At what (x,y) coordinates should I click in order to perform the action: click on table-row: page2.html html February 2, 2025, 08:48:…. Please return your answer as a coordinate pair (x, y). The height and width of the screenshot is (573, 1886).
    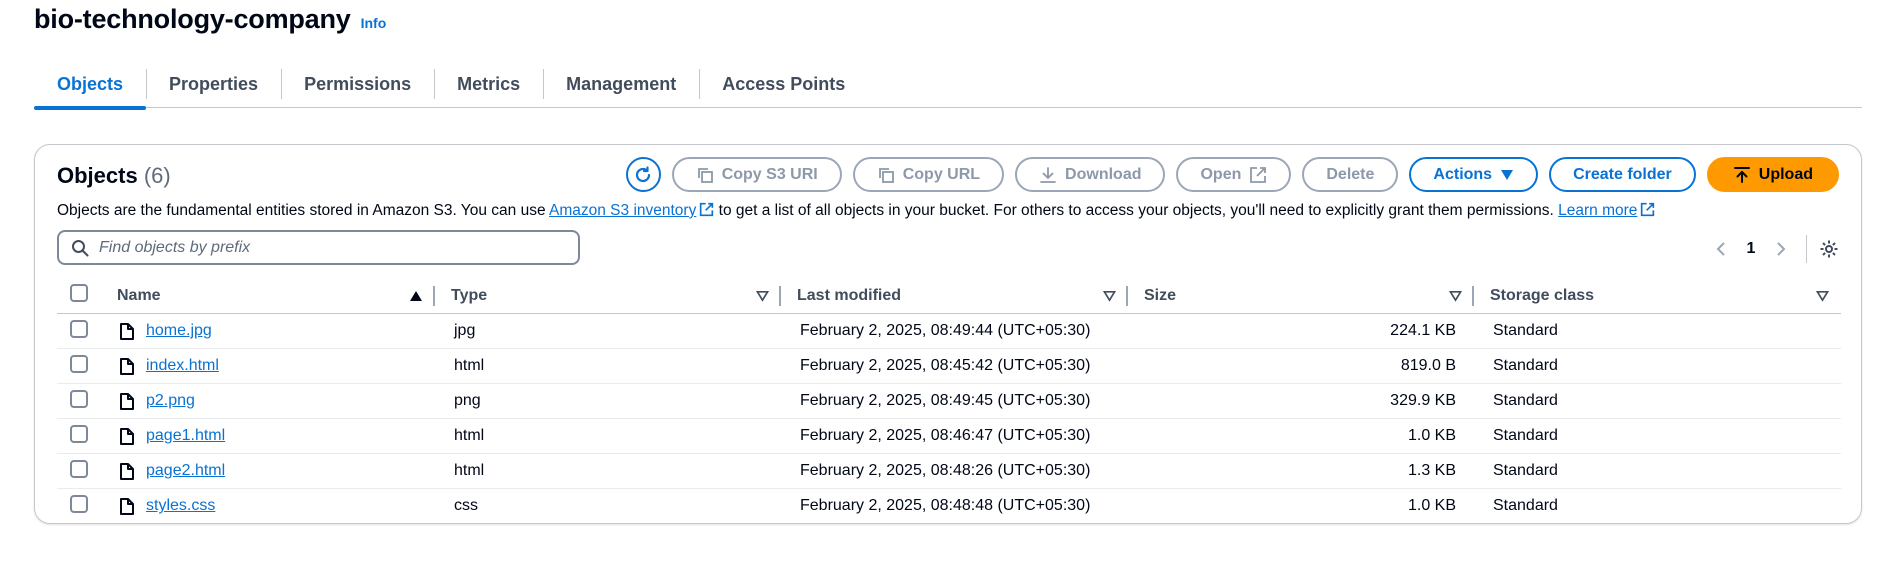
    Looking at the image, I should click on (949, 471).